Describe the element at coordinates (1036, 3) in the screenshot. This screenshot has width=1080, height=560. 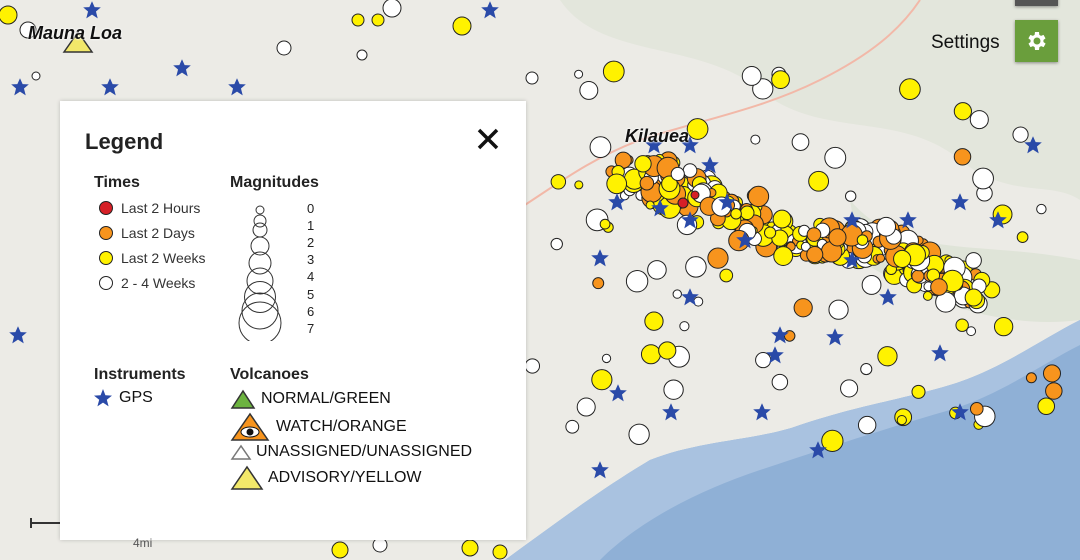
I see `map-control-button` at that location.